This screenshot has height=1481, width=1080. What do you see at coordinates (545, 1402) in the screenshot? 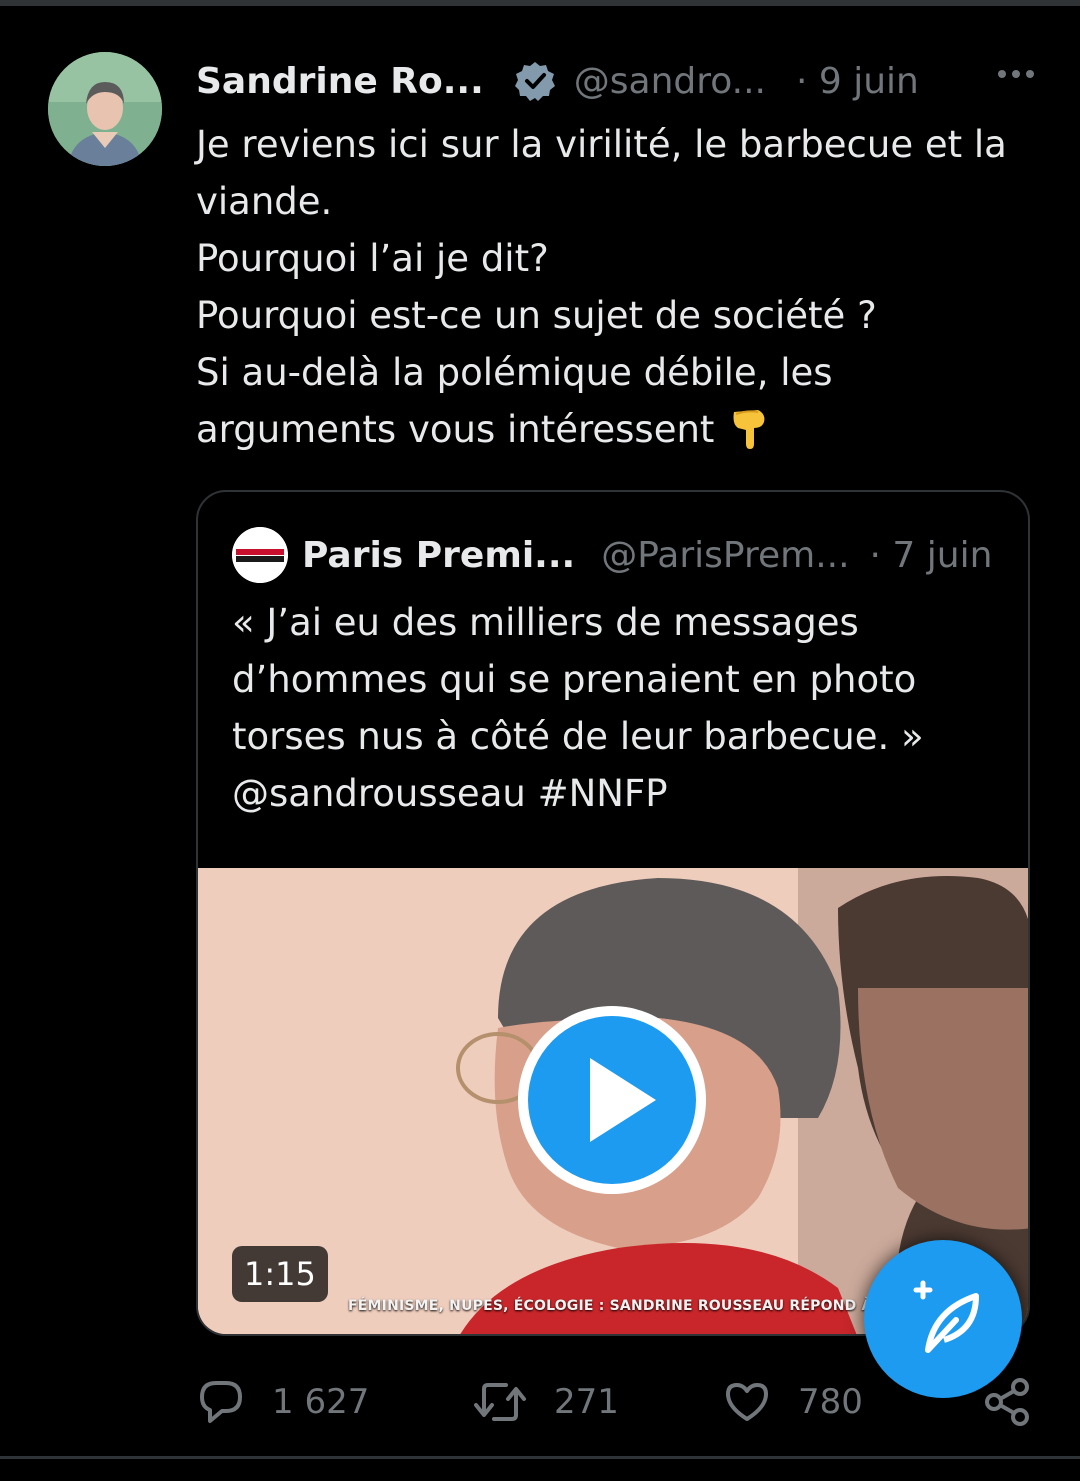
I see `retweet-button: 271` at bounding box center [545, 1402].